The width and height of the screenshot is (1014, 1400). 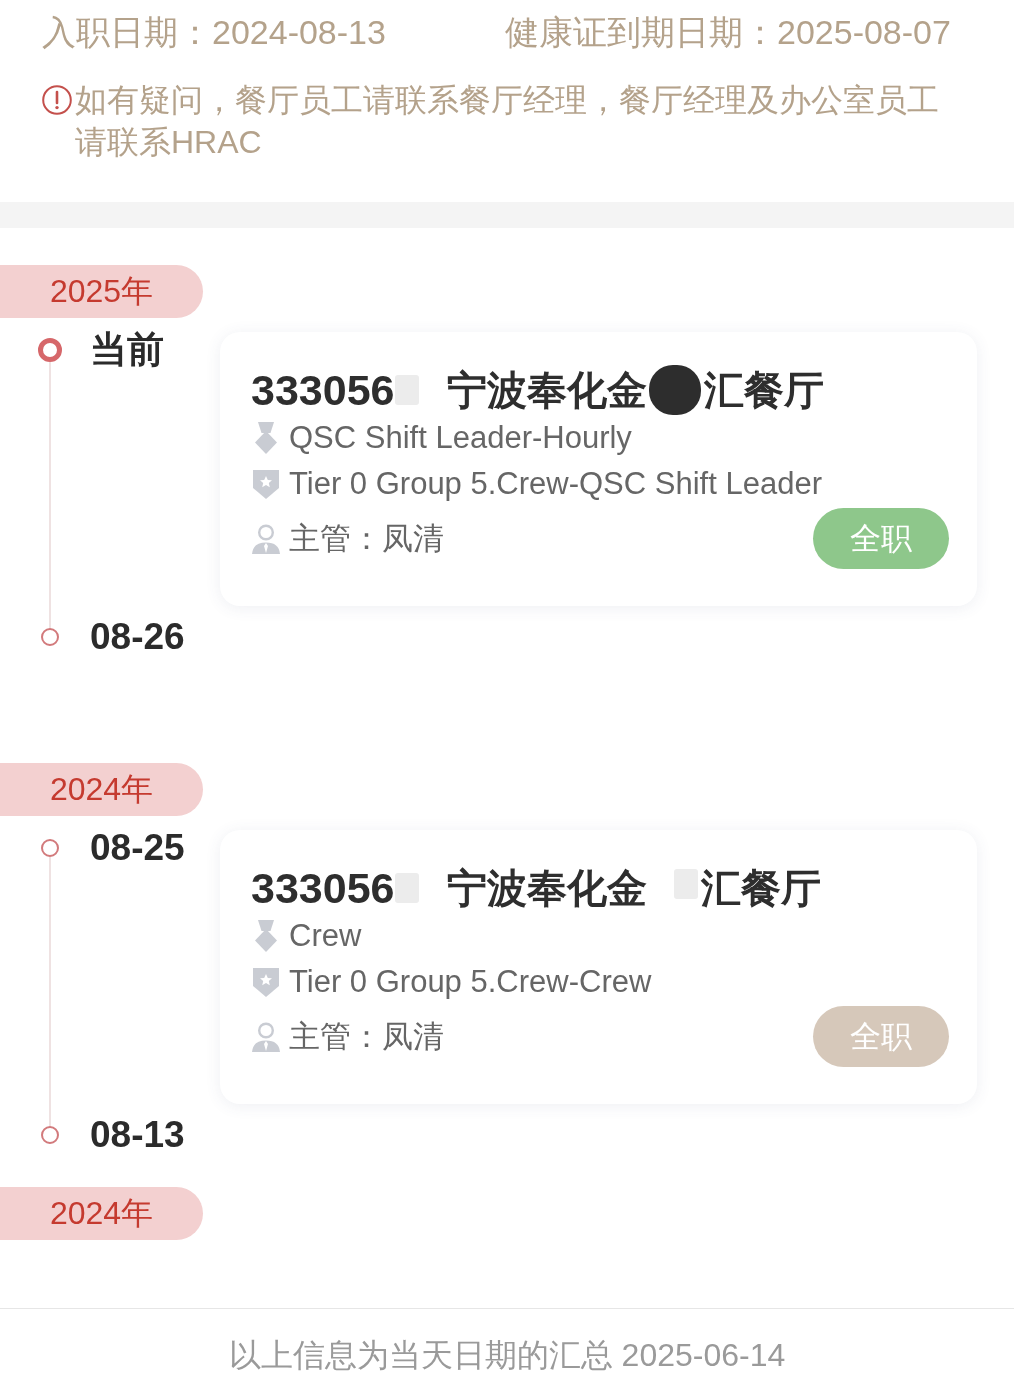 What do you see at coordinates (728, 32) in the screenshot?
I see `health-certificate-expiry-text: 健康证到期日期：2025-08-07` at bounding box center [728, 32].